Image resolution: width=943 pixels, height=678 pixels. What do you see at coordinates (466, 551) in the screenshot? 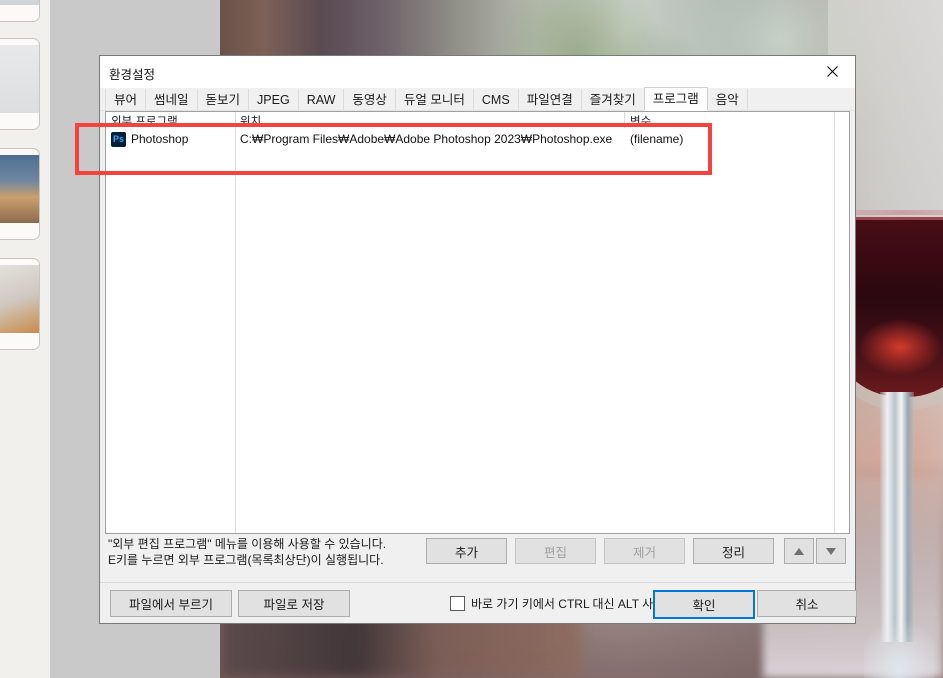
I see `add-button: 추가` at bounding box center [466, 551].